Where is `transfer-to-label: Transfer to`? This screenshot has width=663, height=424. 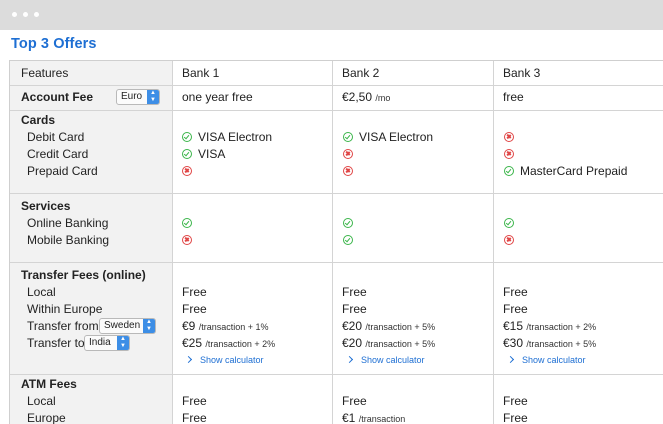 transfer-to-label: Transfer to is located at coordinates (56, 343).